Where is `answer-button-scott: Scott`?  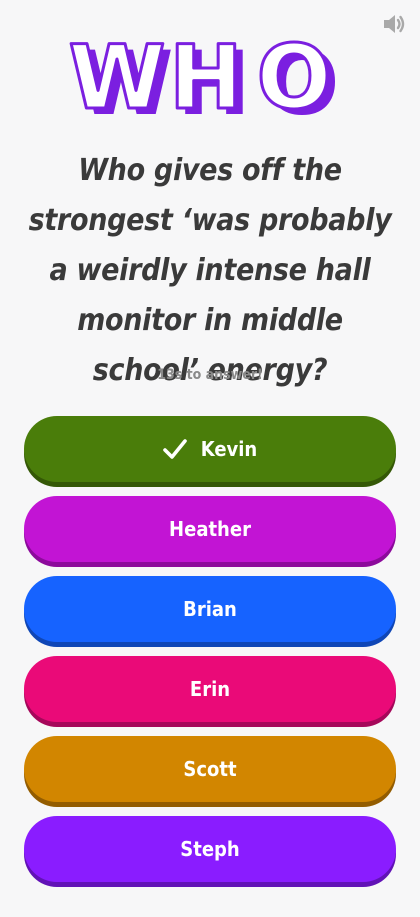 answer-button-scott: Scott is located at coordinates (210, 769).